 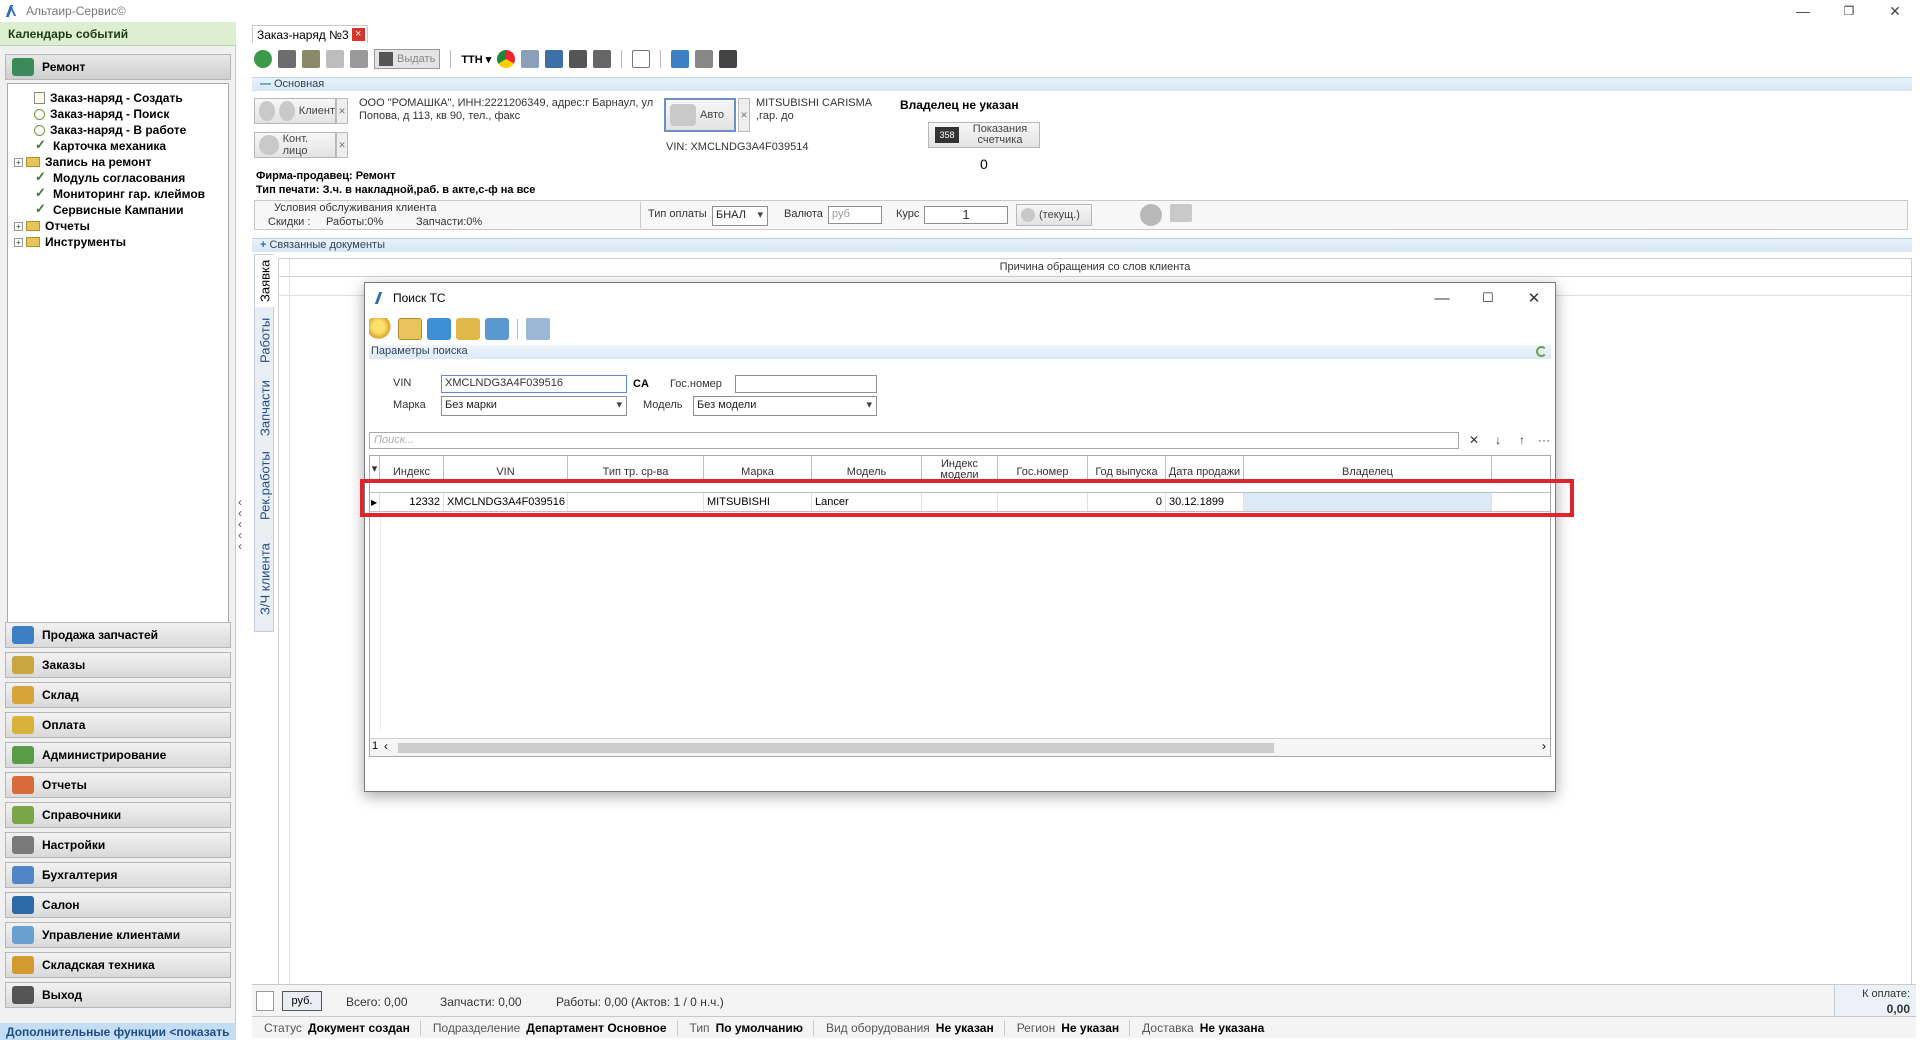 I want to click on nav-button: Складская техника, so click(x=118, y=965).